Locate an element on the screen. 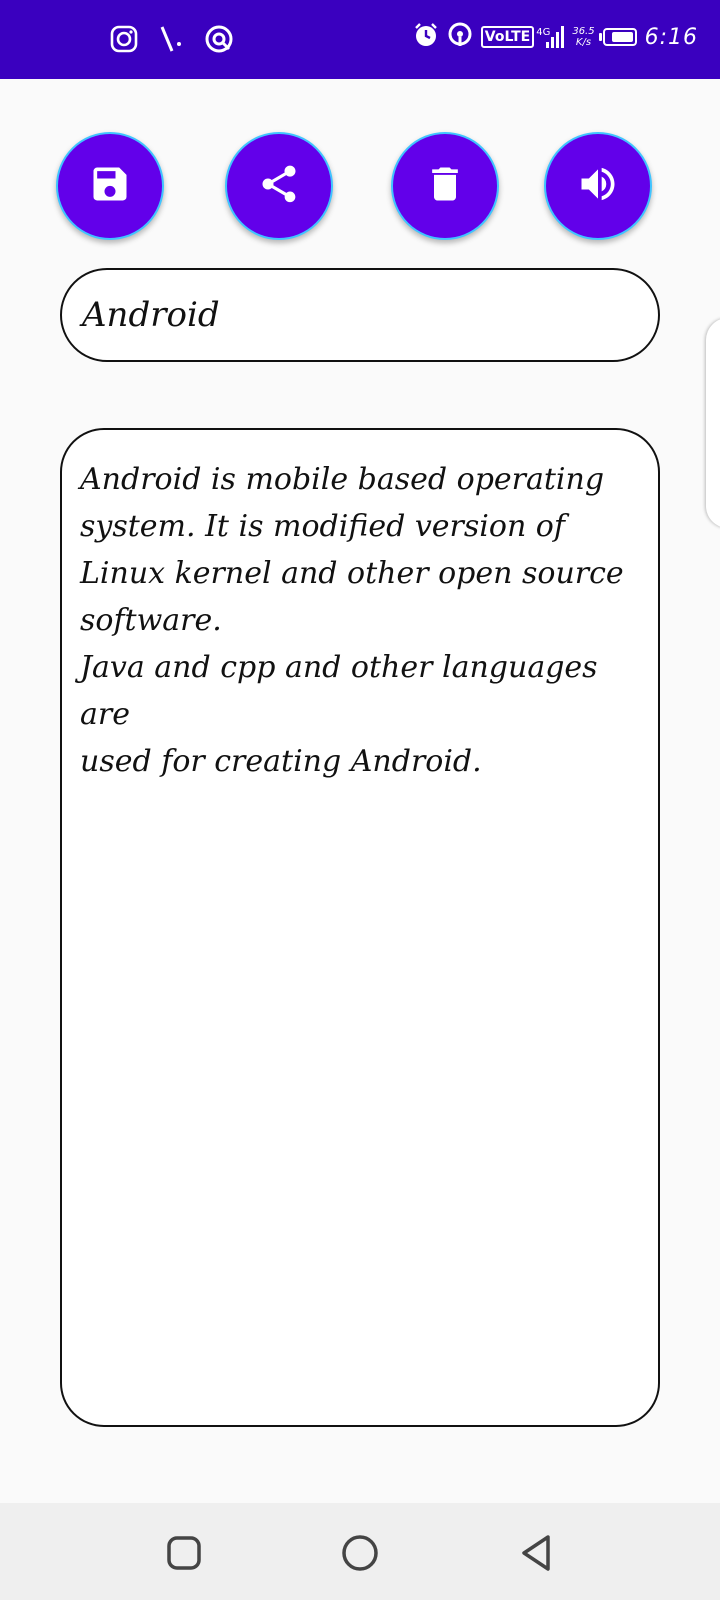 The width and height of the screenshot is (720, 1600). recent-apps-icon is located at coordinates (184, 1556).